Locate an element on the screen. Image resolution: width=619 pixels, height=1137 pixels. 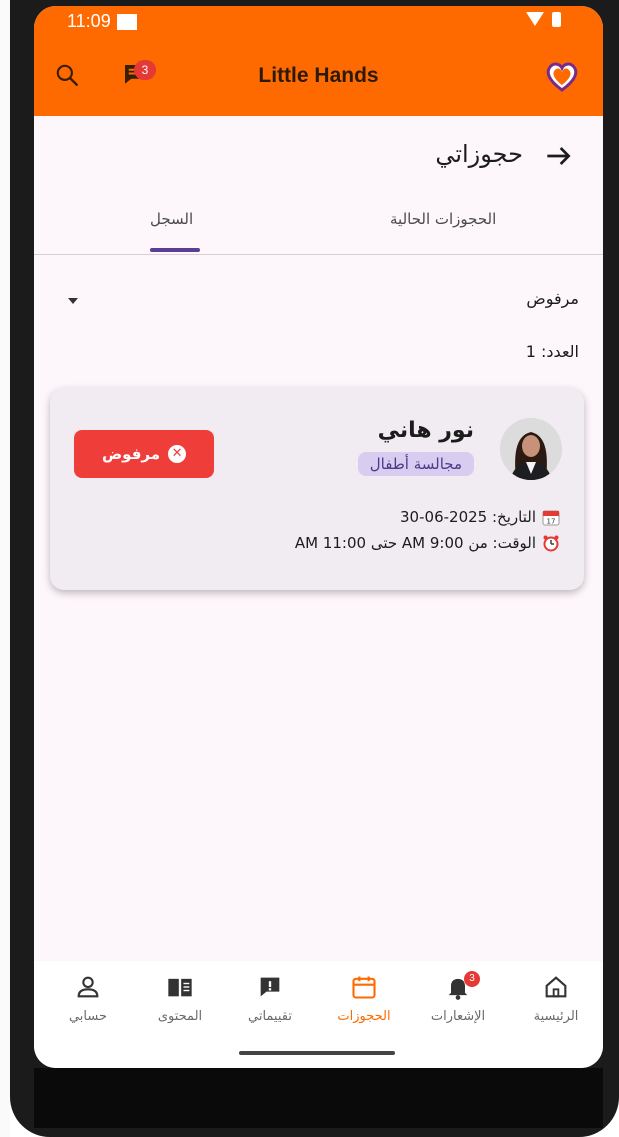
status-badge: ✕ مرفوض is located at coordinates (144, 454).